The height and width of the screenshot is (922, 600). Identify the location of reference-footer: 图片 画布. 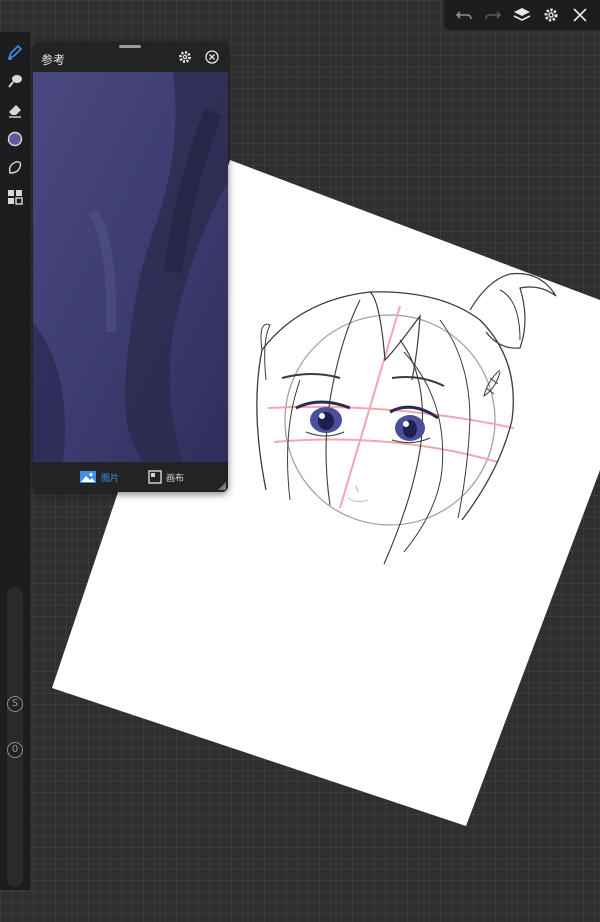
(130, 477).